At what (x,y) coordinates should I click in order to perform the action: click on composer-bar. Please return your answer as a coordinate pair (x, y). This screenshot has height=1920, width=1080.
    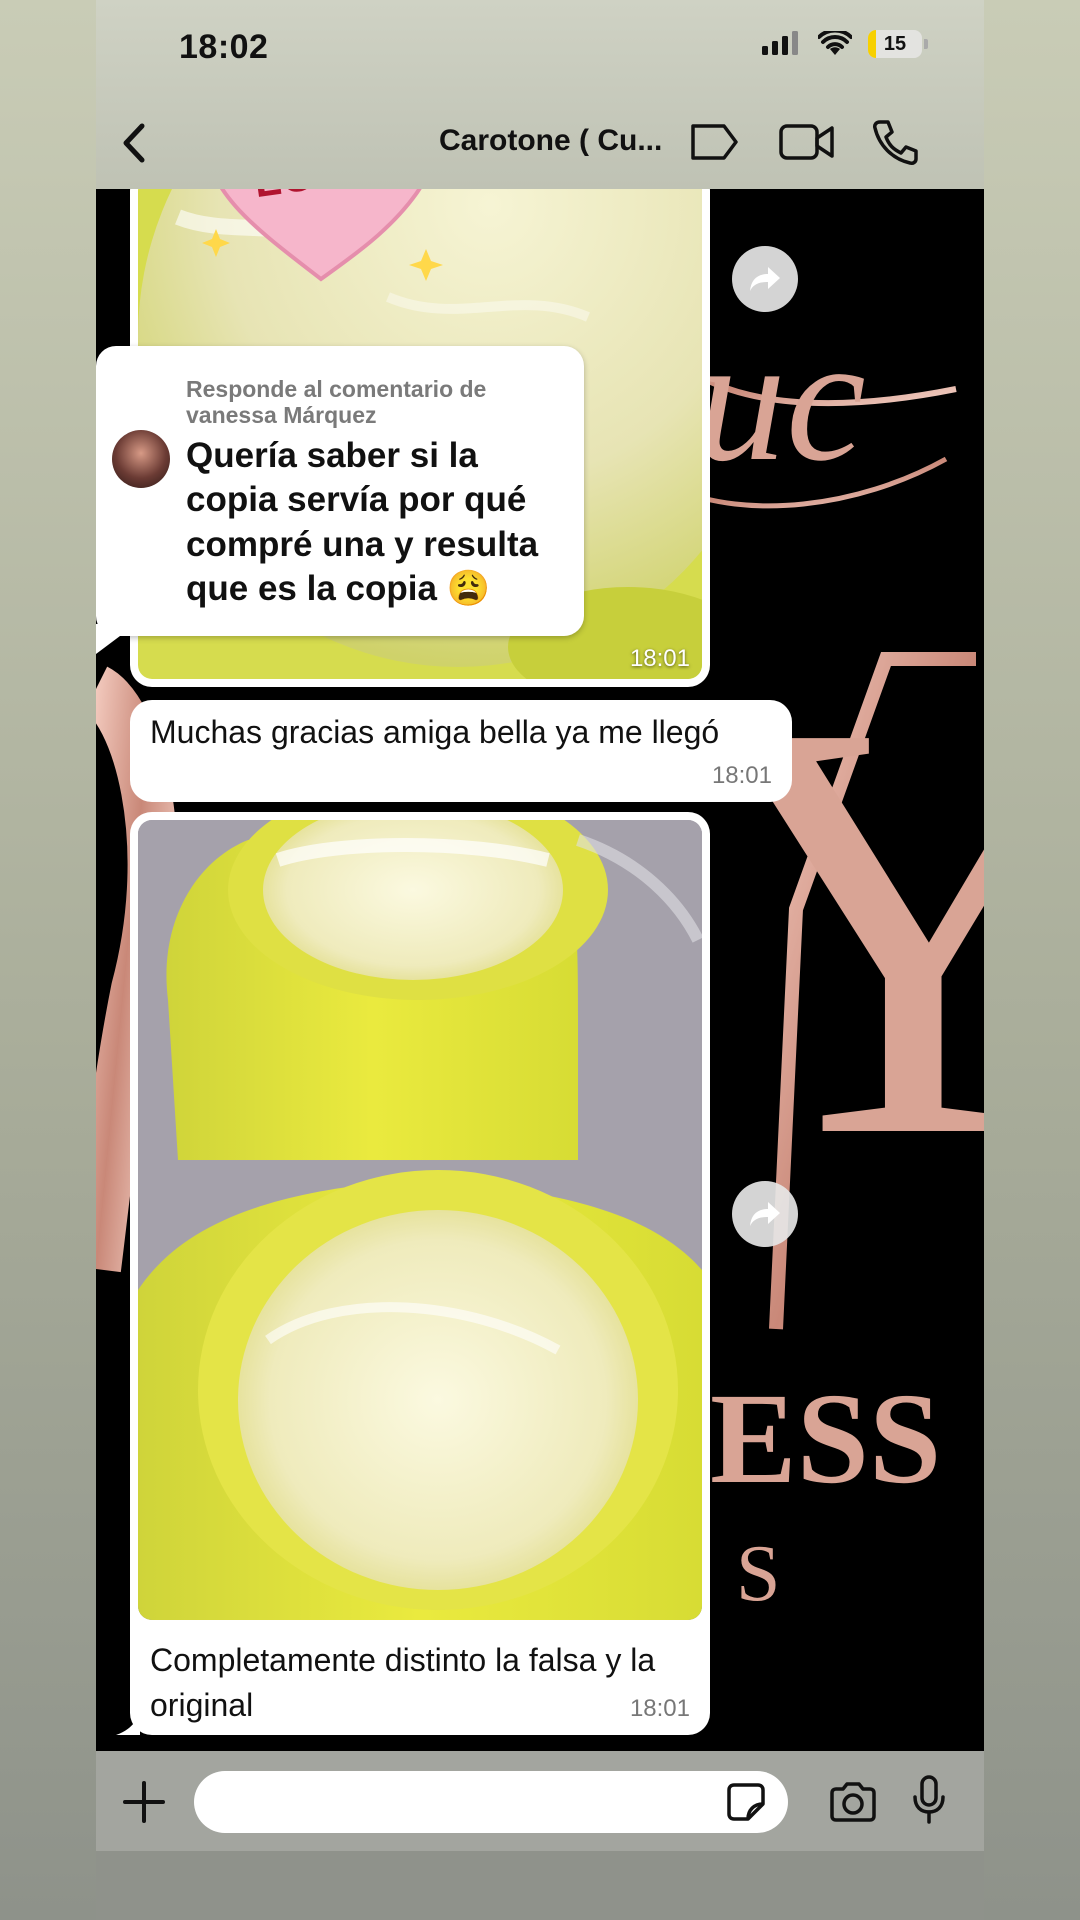
    Looking at the image, I should click on (540, 1801).